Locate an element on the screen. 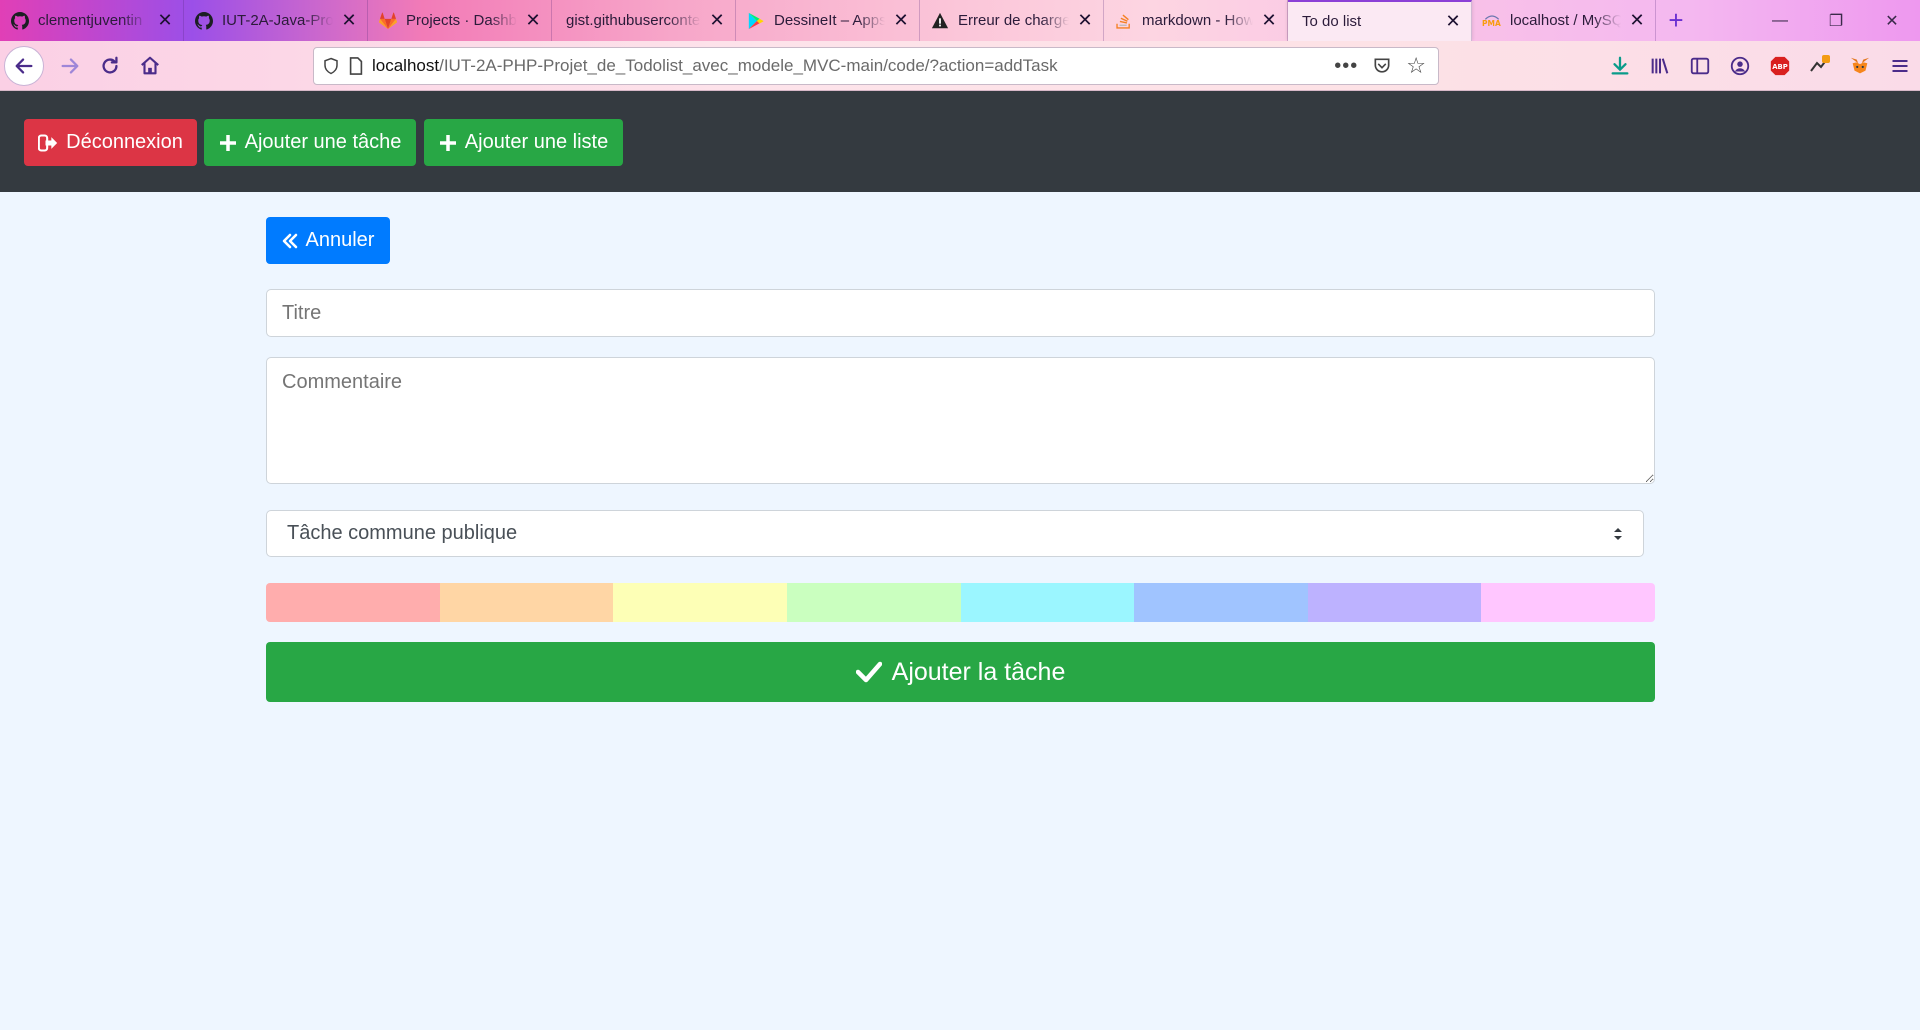 This screenshot has height=1030, width=1920. submit-task-button: Ajouter la tâche is located at coordinates (960, 672).